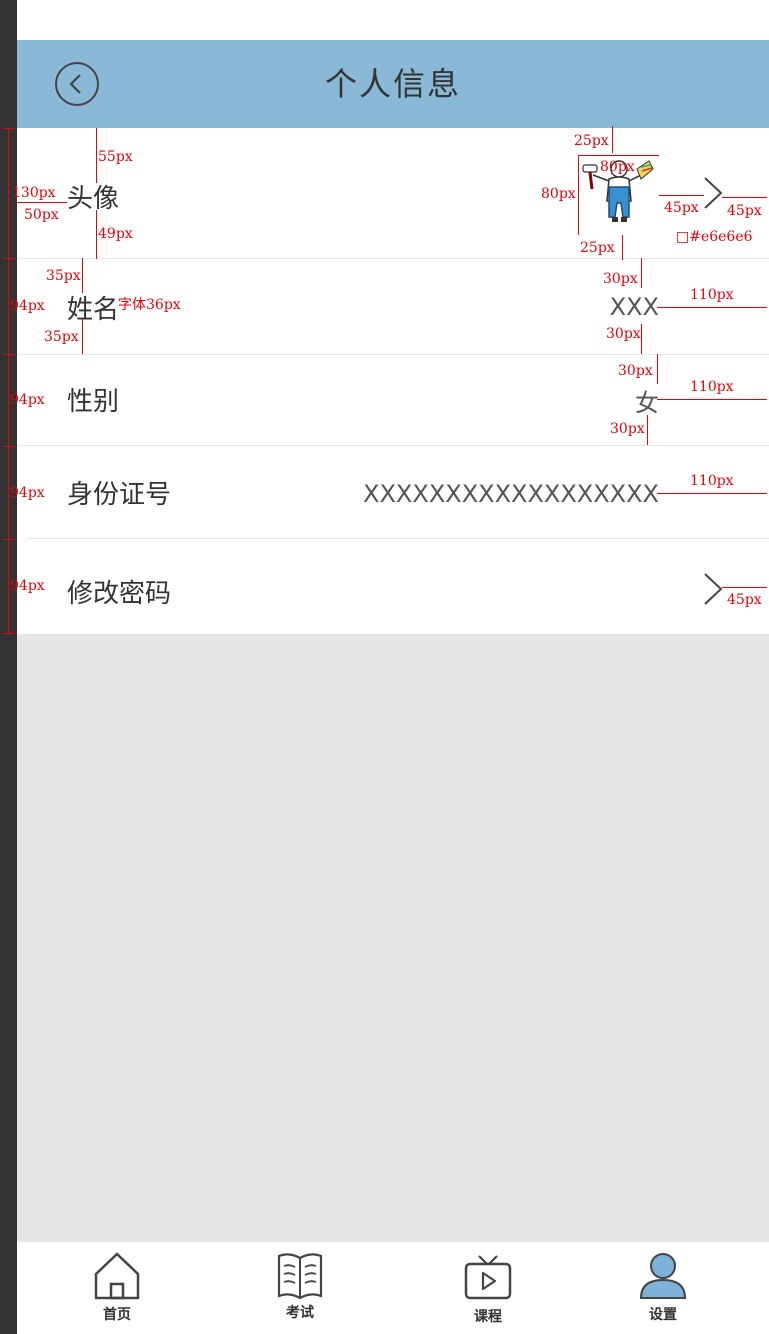 Image resolution: width=769 pixels, height=1334 pixels. What do you see at coordinates (34, 193) in the screenshot?
I see `annotation-label: 130px` at bounding box center [34, 193].